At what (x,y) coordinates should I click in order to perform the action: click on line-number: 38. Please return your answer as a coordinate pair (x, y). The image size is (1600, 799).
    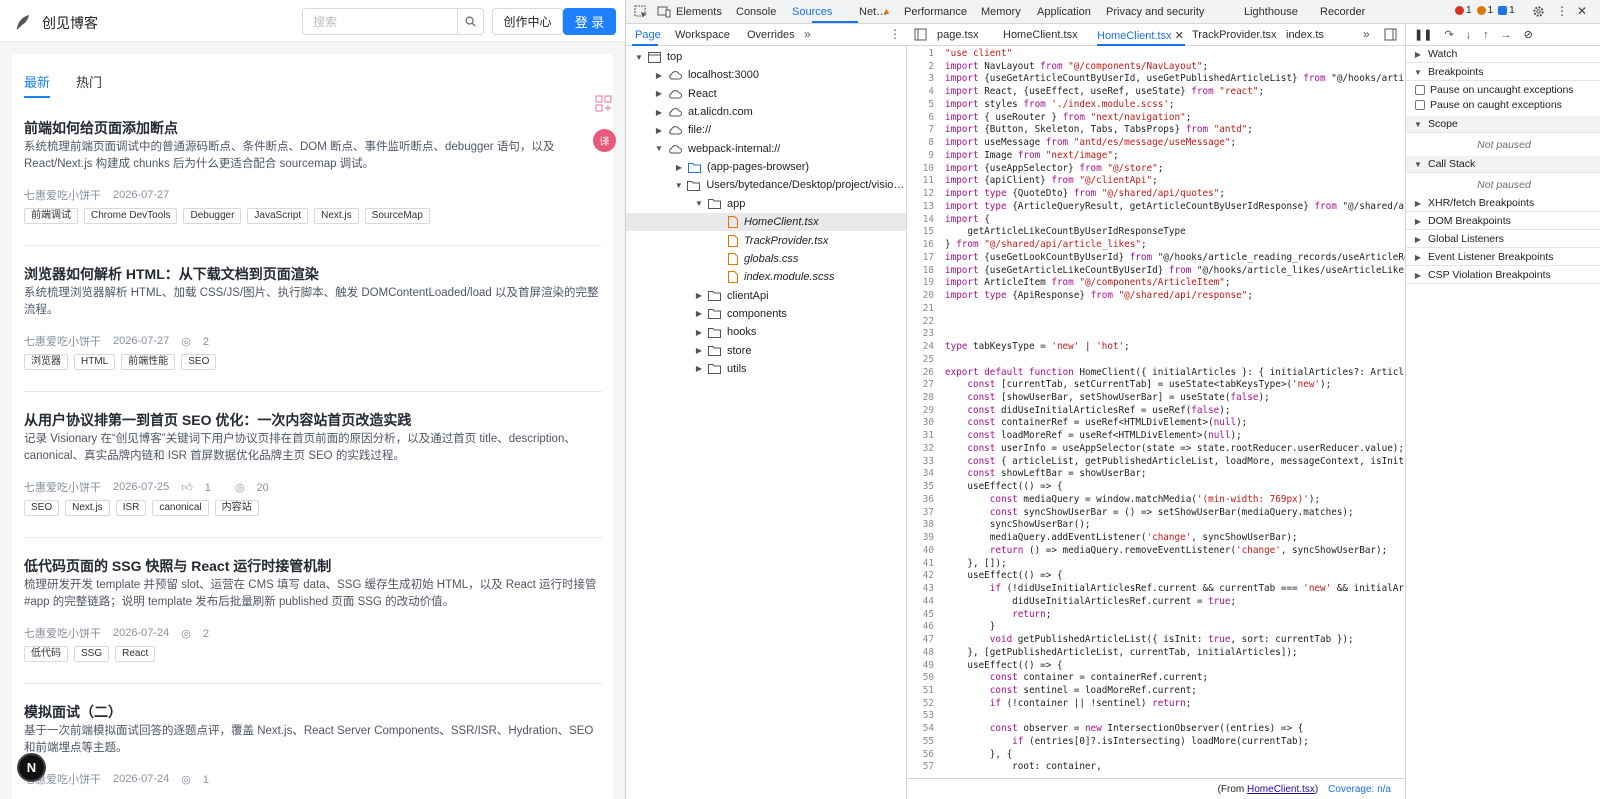
    Looking at the image, I should click on (926, 525).